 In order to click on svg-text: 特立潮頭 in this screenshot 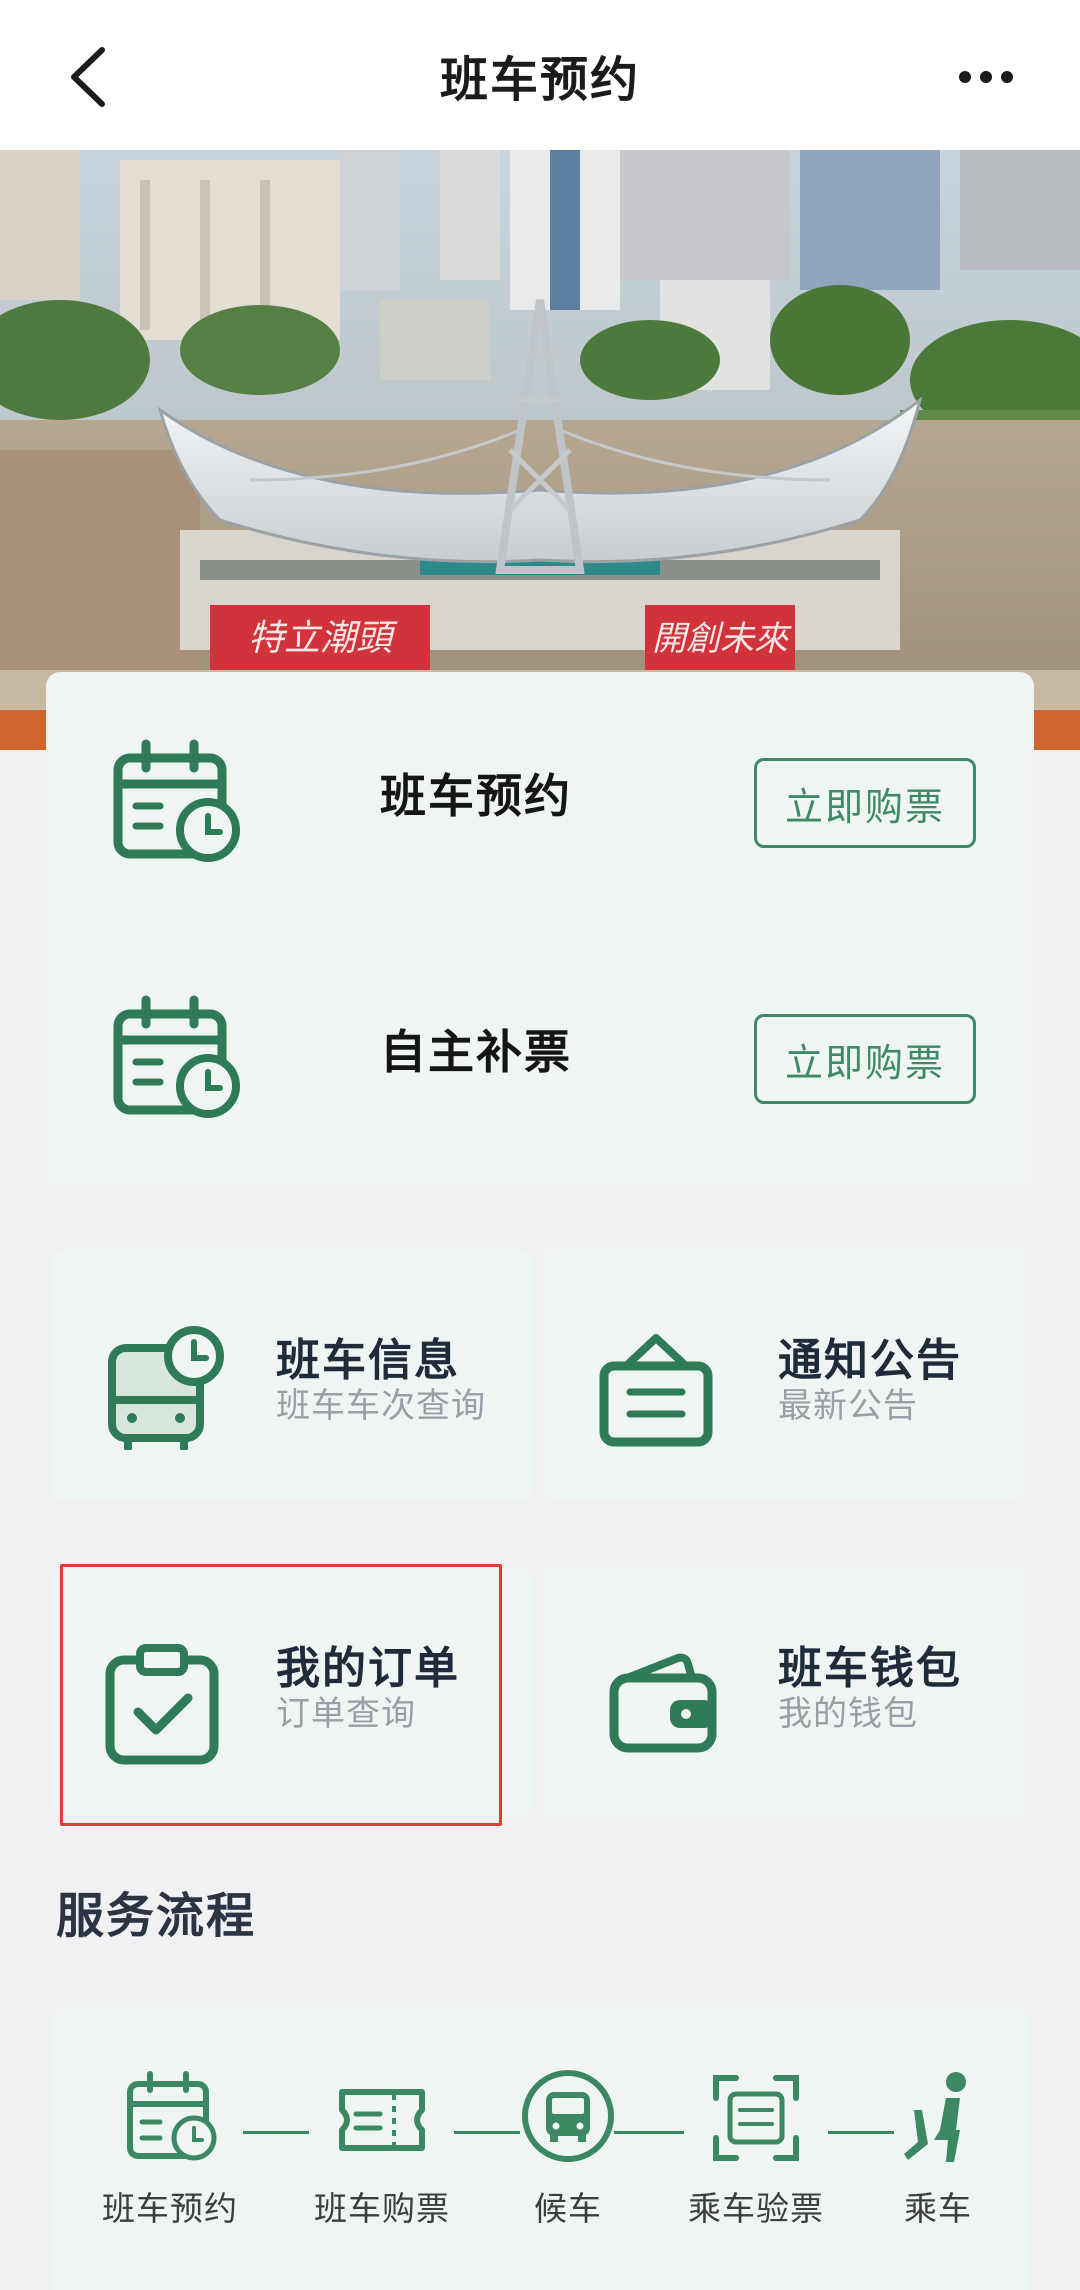, I will do `click(323, 638)`.